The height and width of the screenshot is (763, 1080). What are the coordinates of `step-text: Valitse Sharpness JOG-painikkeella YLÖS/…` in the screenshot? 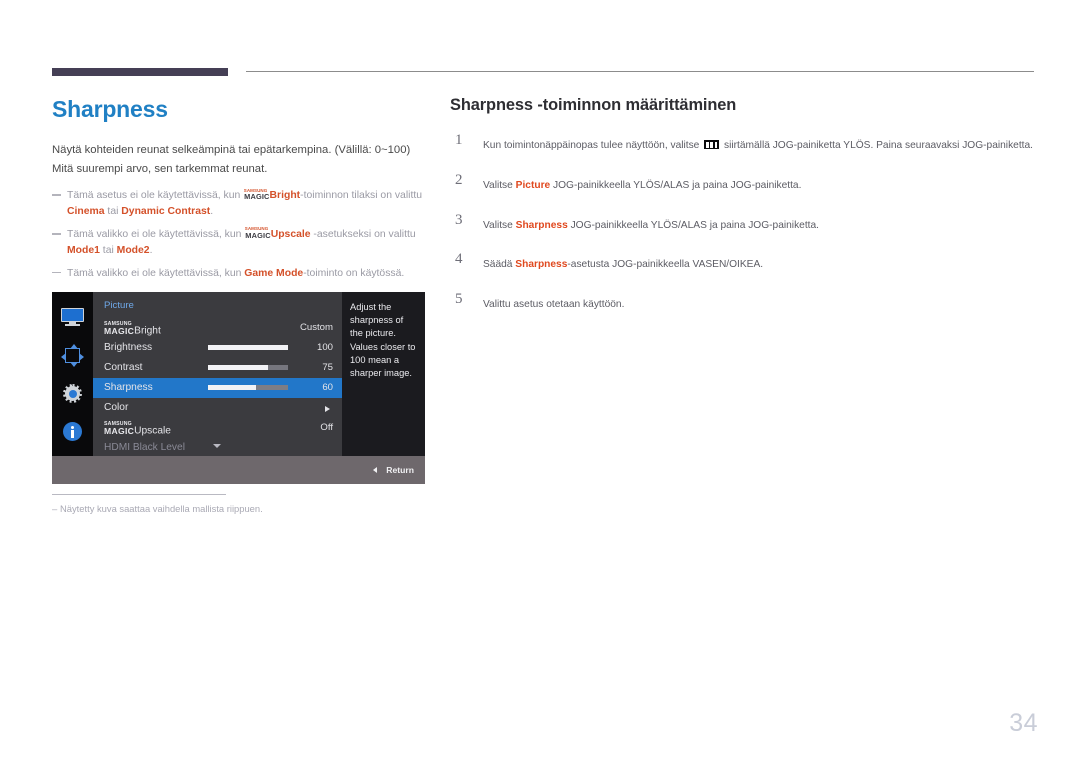 It's located at (651, 225).